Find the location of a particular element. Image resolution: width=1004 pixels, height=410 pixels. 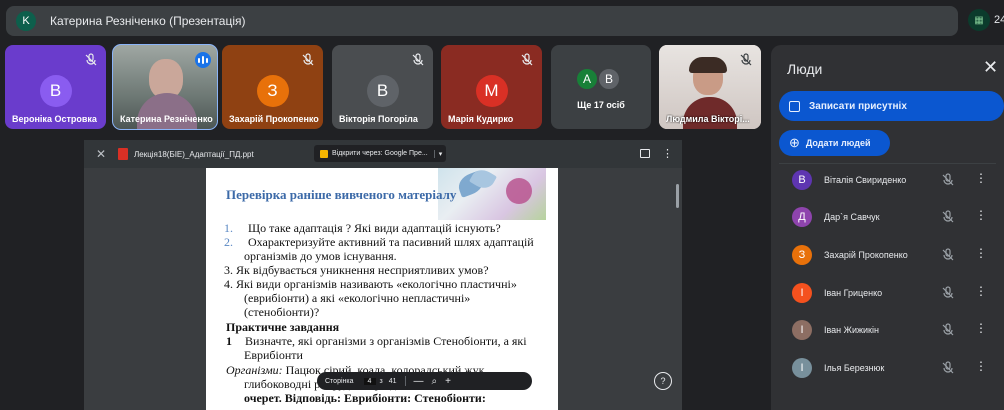

people-list-item: І Іван Гриценко ⋮ is located at coordinates (887, 293).